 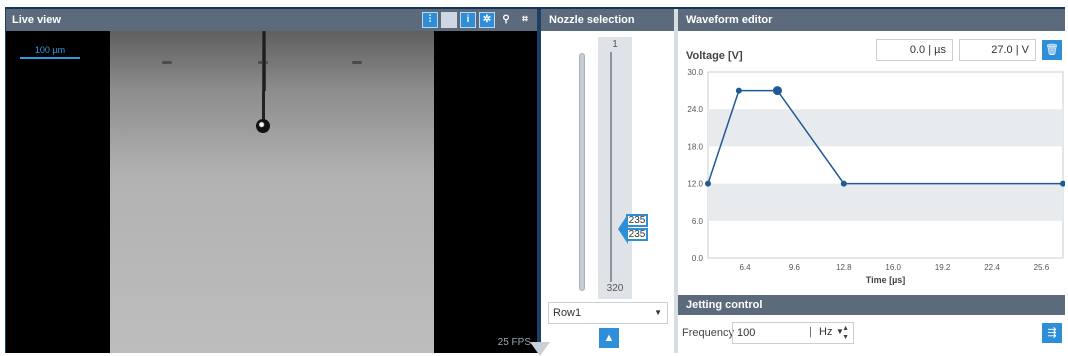 I want to click on scale-bar-line, so click(x=50, y=58).